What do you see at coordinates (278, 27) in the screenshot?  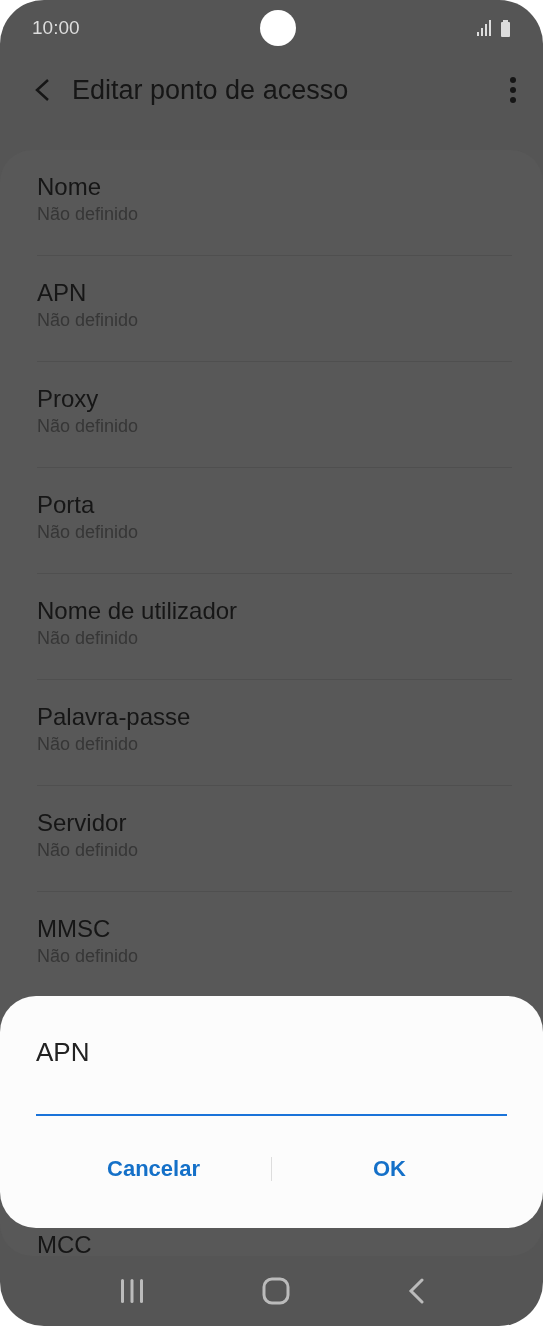 I see `camera-hole` at bounding box center [278, 27].